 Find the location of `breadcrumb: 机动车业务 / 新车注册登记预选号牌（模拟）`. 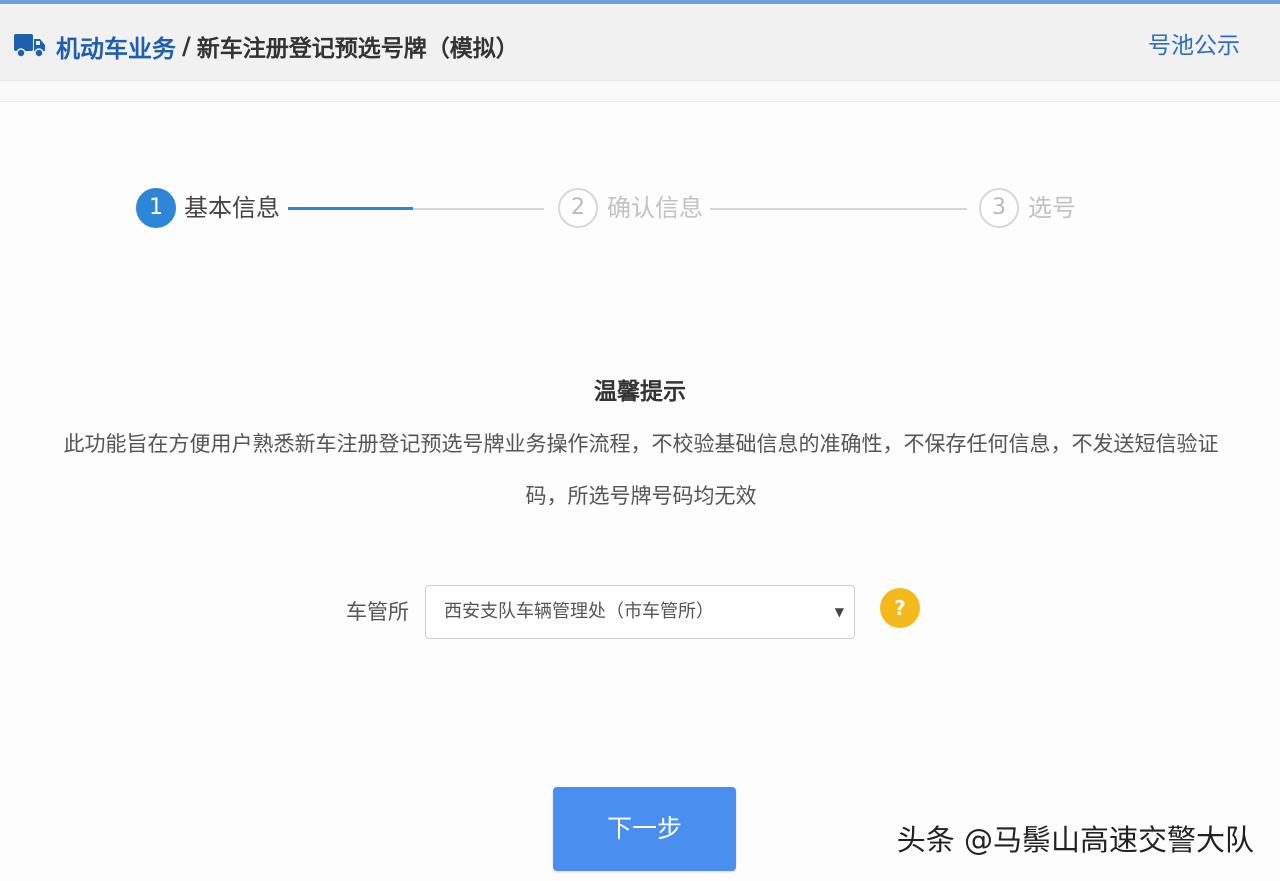

breadcrumb: 机动车业务 / 新车注册登记预选号牌（模拟） is located at coordinates (287, 46).